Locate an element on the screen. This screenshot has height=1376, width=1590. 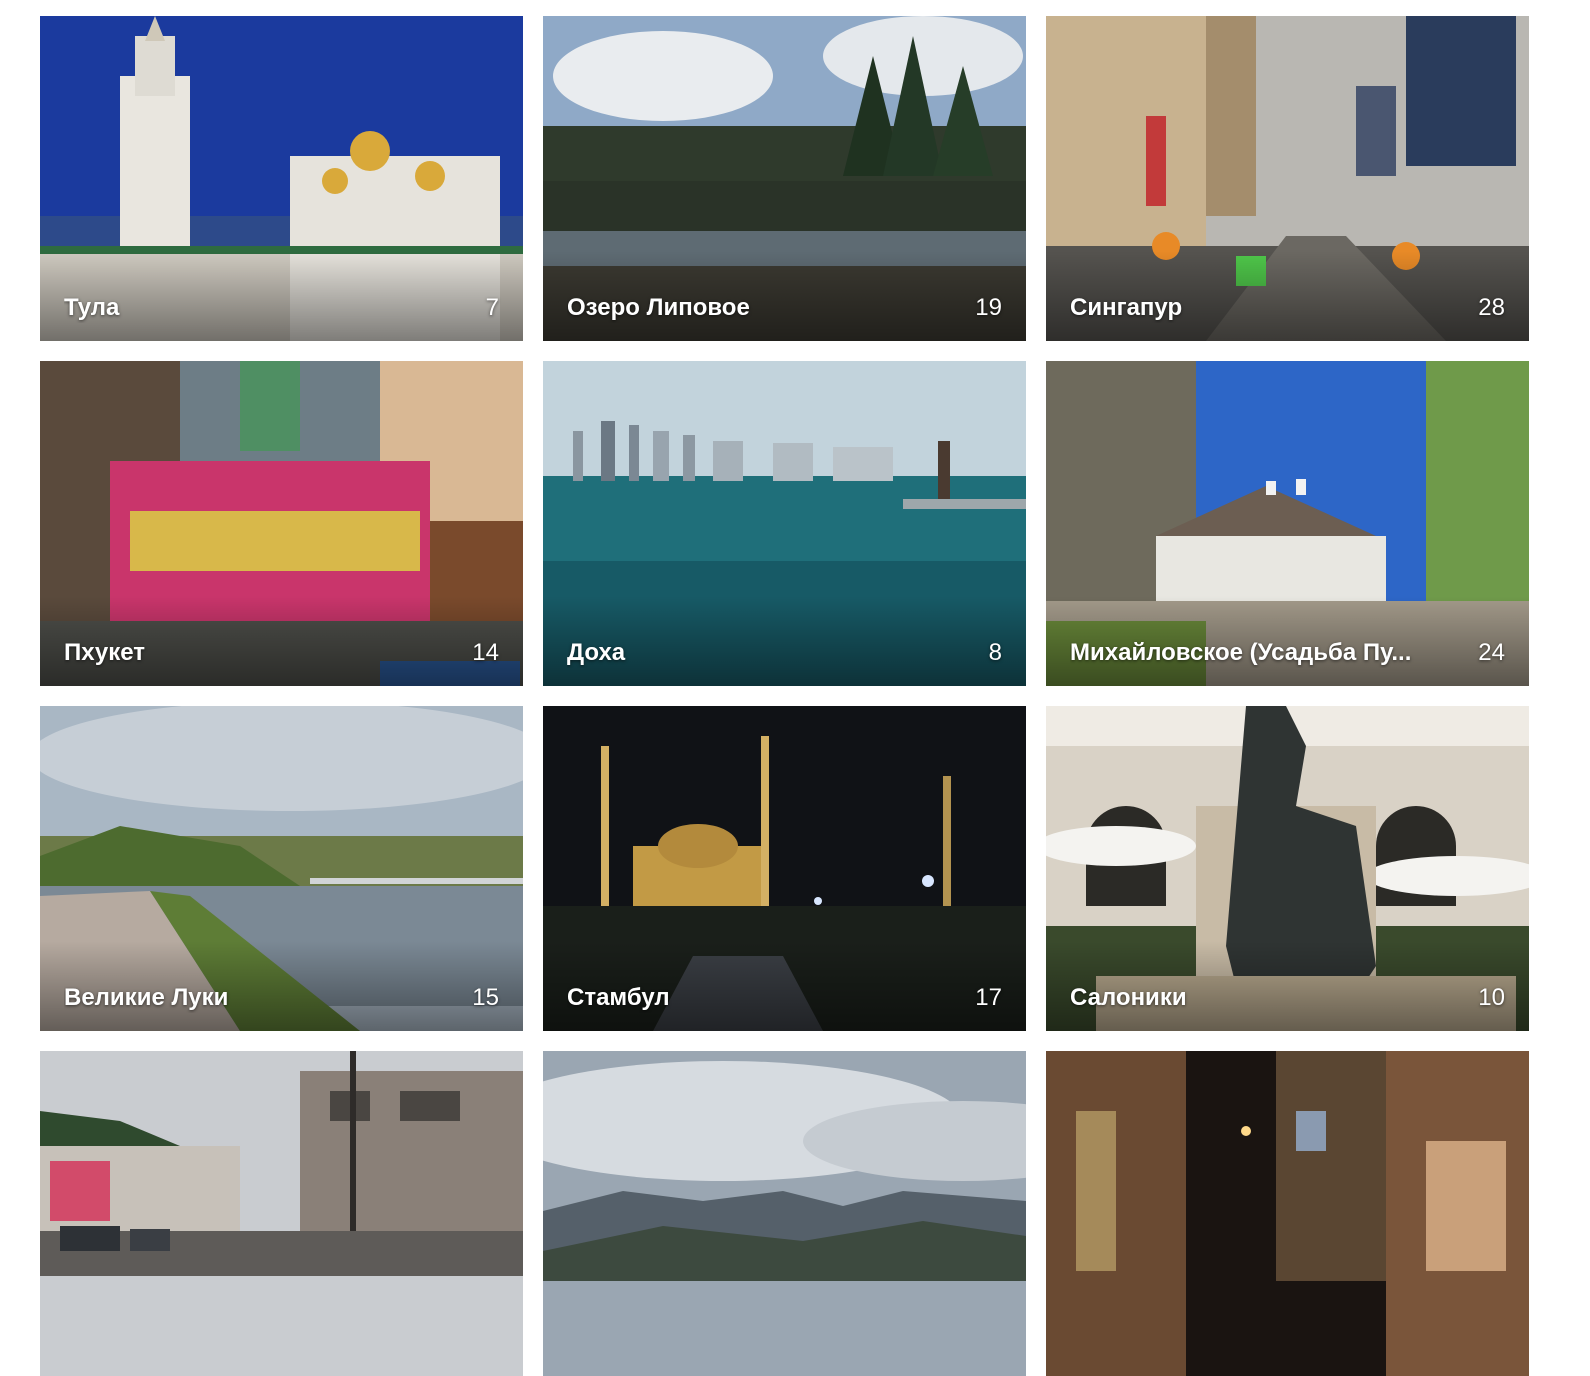
album-title: Пхукет is located at coordinates (105, 652).